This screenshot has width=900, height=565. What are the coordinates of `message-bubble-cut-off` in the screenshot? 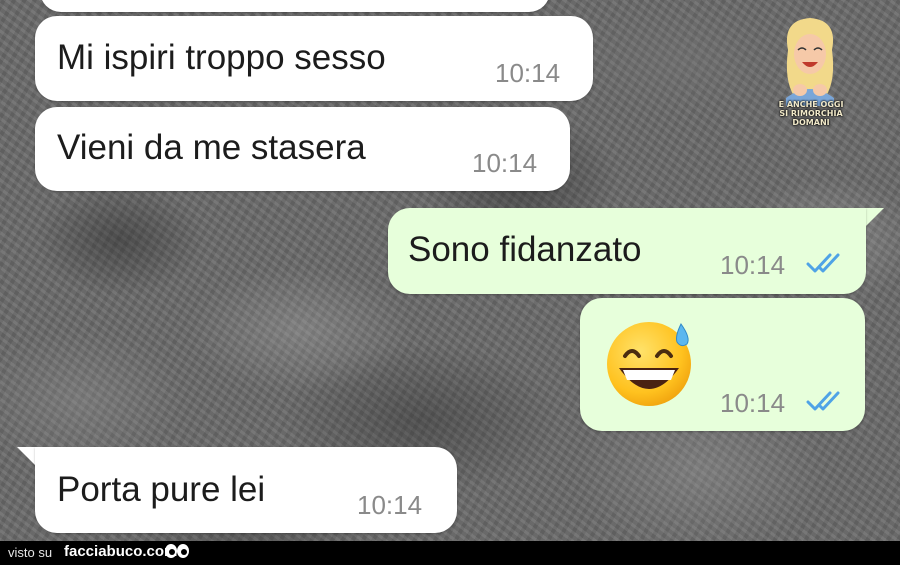 It's located at (295, 6).